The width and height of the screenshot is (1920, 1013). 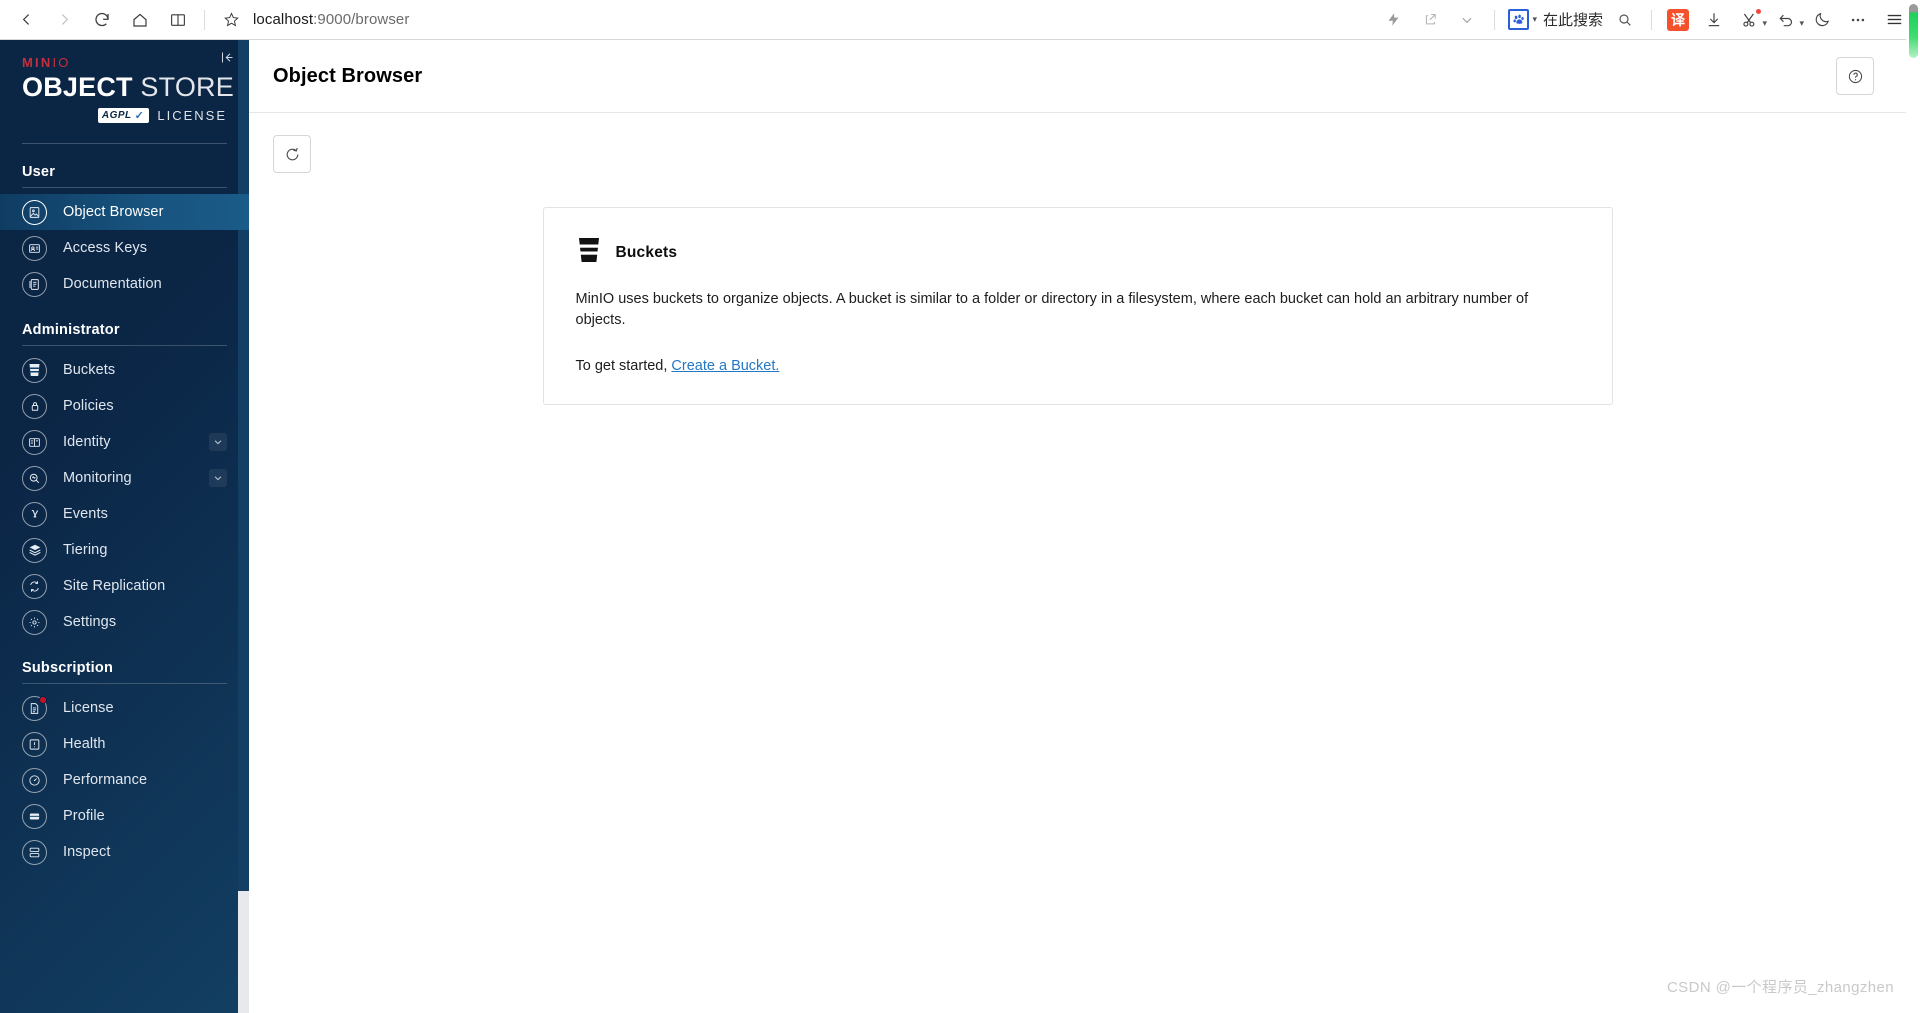 What do you see at coordinates (1078, 252) in the screenshot?
I see `card-header: Buckets` at bounding box center [1078, 252].